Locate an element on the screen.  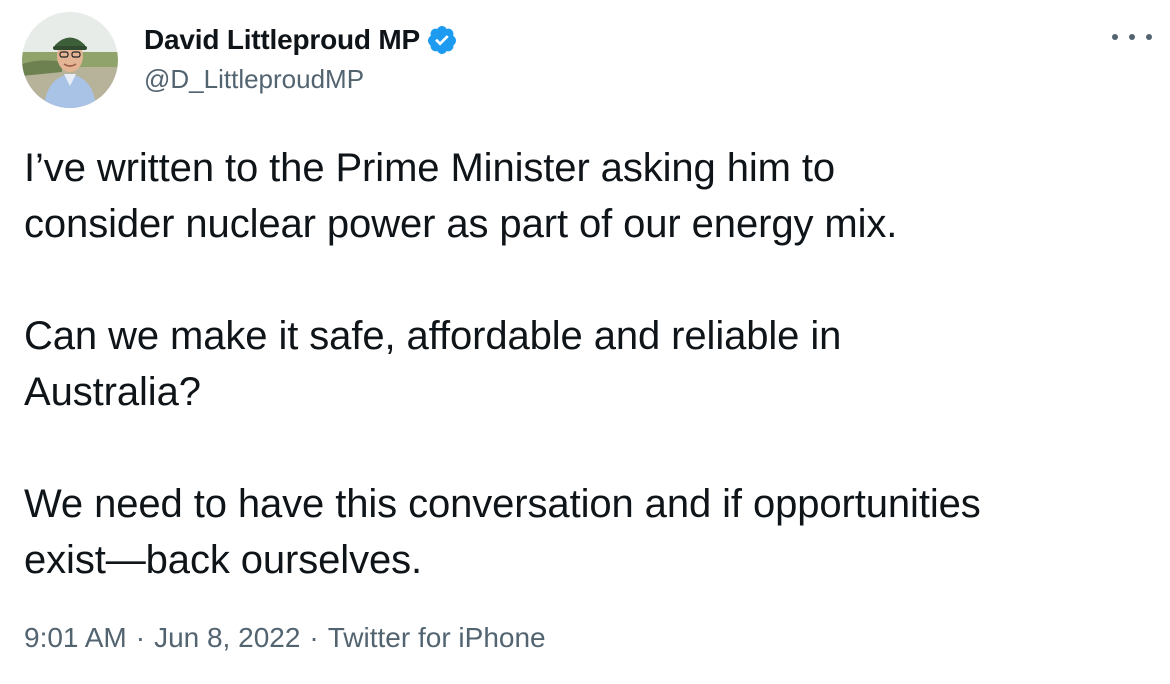
tweet-source: Twitter for iPhone is located at coordinates (437, 638).